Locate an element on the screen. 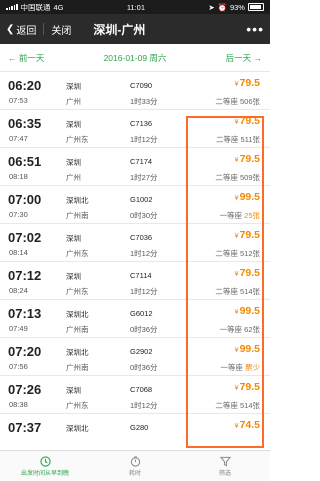 The height and width of the screenshot is (481, 320). train-number: C7036 is located at coordinates (141, 237).